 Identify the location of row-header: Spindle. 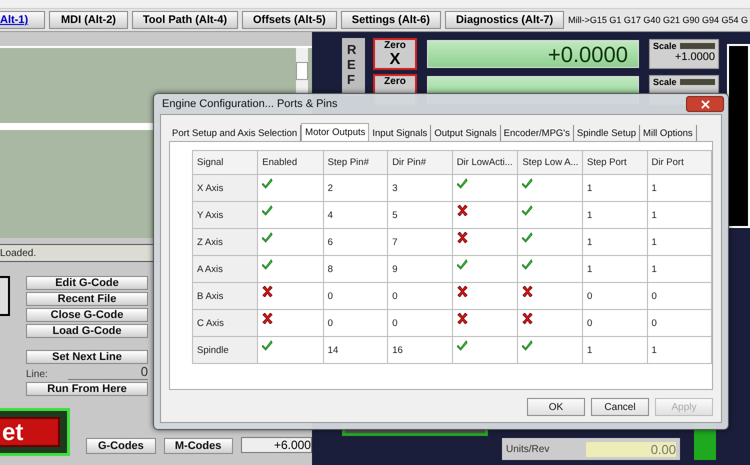
(225, 350).